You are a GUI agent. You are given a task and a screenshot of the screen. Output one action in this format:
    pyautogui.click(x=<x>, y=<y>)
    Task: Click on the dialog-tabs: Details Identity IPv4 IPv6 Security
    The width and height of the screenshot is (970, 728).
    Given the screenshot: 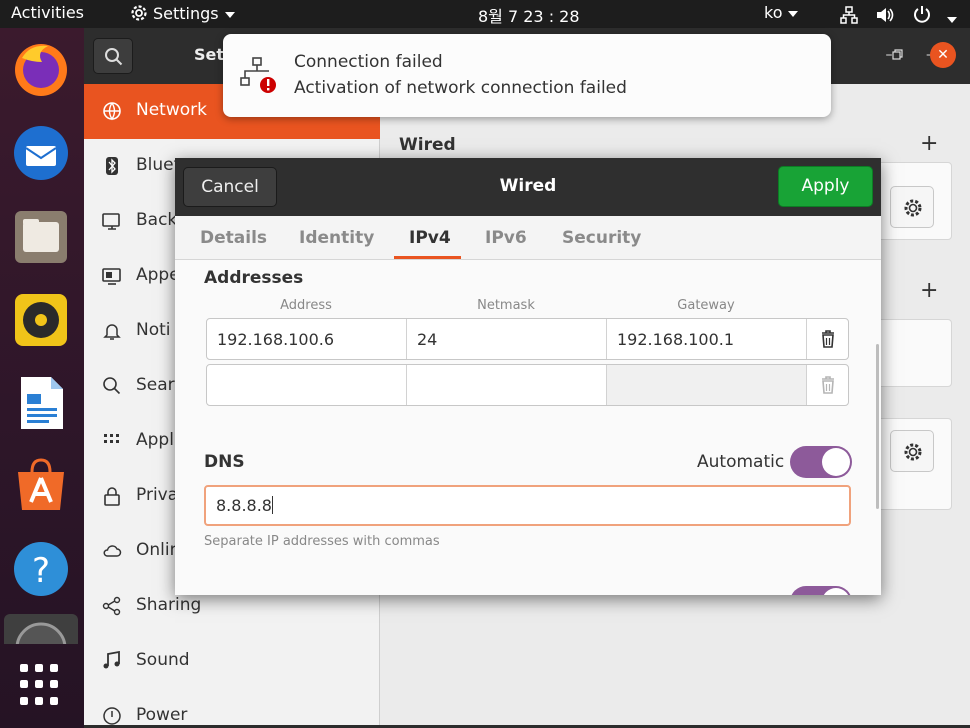 What is the action you would take?
    pyautogui.click(x=528, y=238)
    